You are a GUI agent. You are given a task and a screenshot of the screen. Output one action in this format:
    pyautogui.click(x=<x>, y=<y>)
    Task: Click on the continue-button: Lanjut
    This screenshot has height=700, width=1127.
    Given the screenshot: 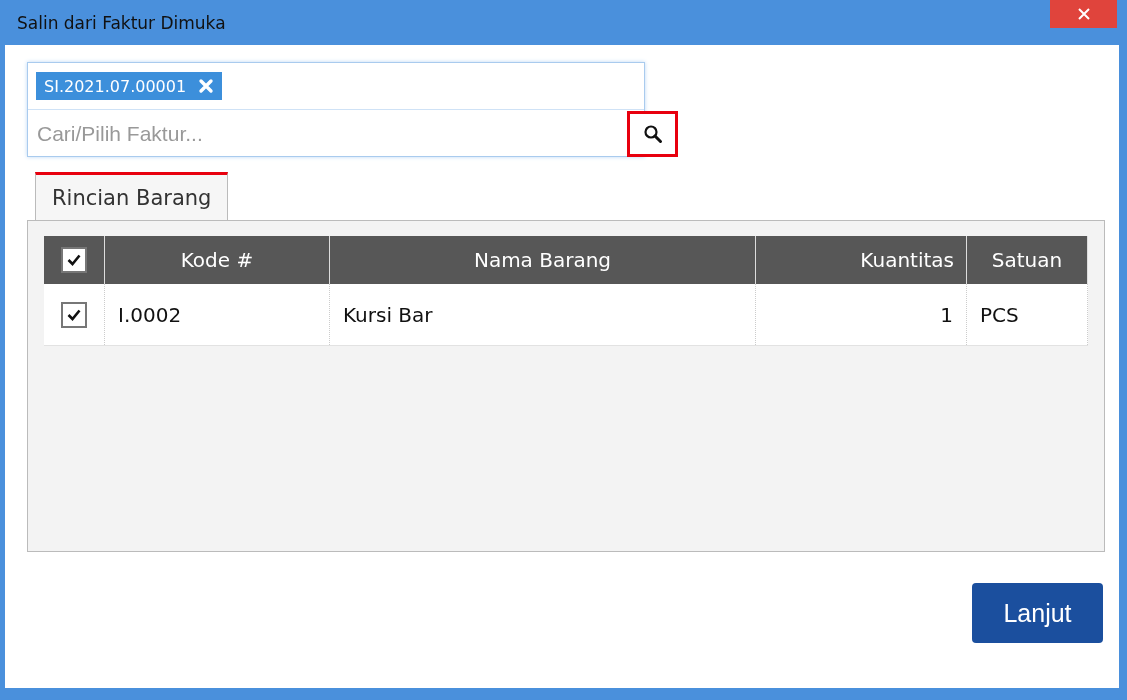 What is the action you would take?
    pyautogui.click(x=1037, y=613)
    